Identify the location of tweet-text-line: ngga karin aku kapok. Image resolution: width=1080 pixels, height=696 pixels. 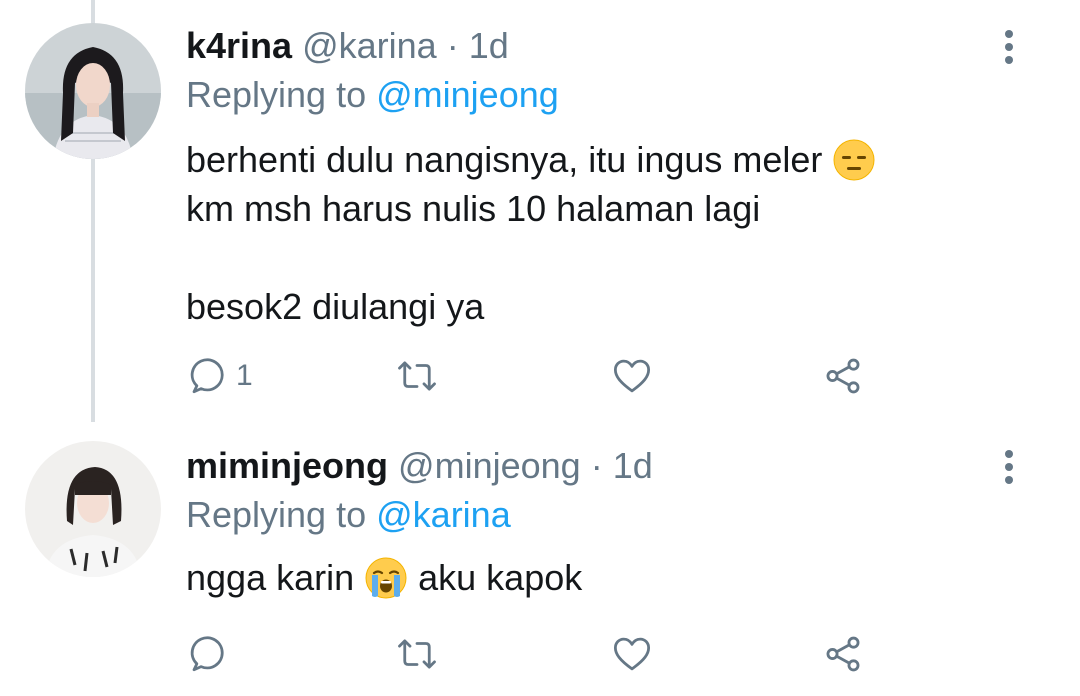
(384, 578).